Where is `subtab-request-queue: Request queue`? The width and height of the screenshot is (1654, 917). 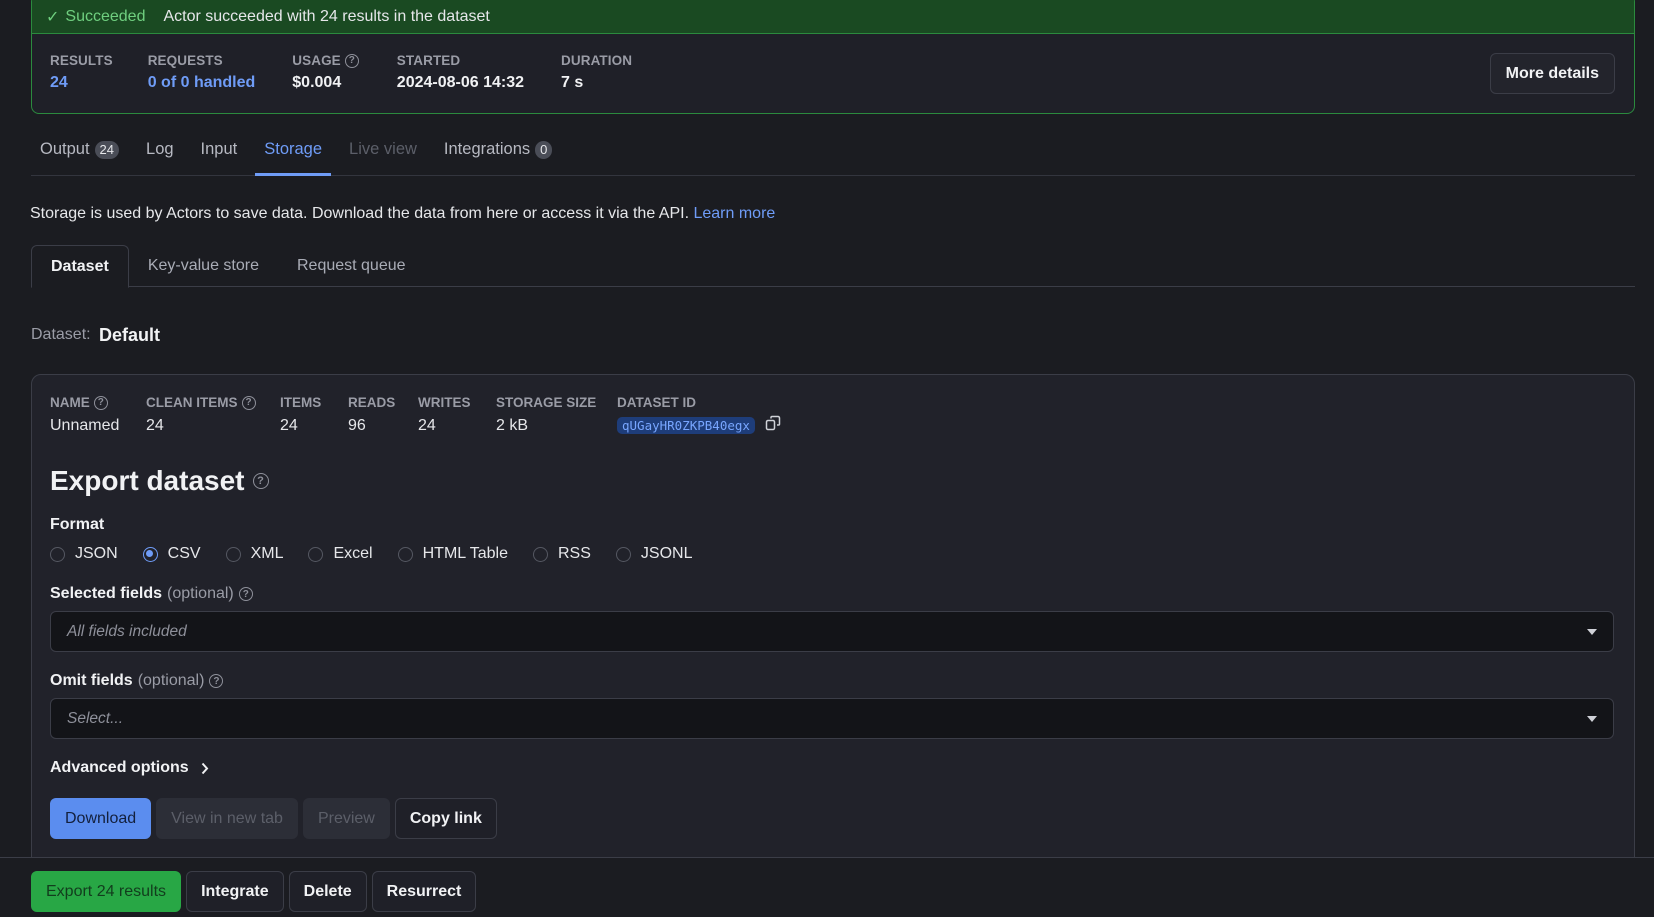 subtab-request-queue: Request queue is located at coordinates (351, 266).